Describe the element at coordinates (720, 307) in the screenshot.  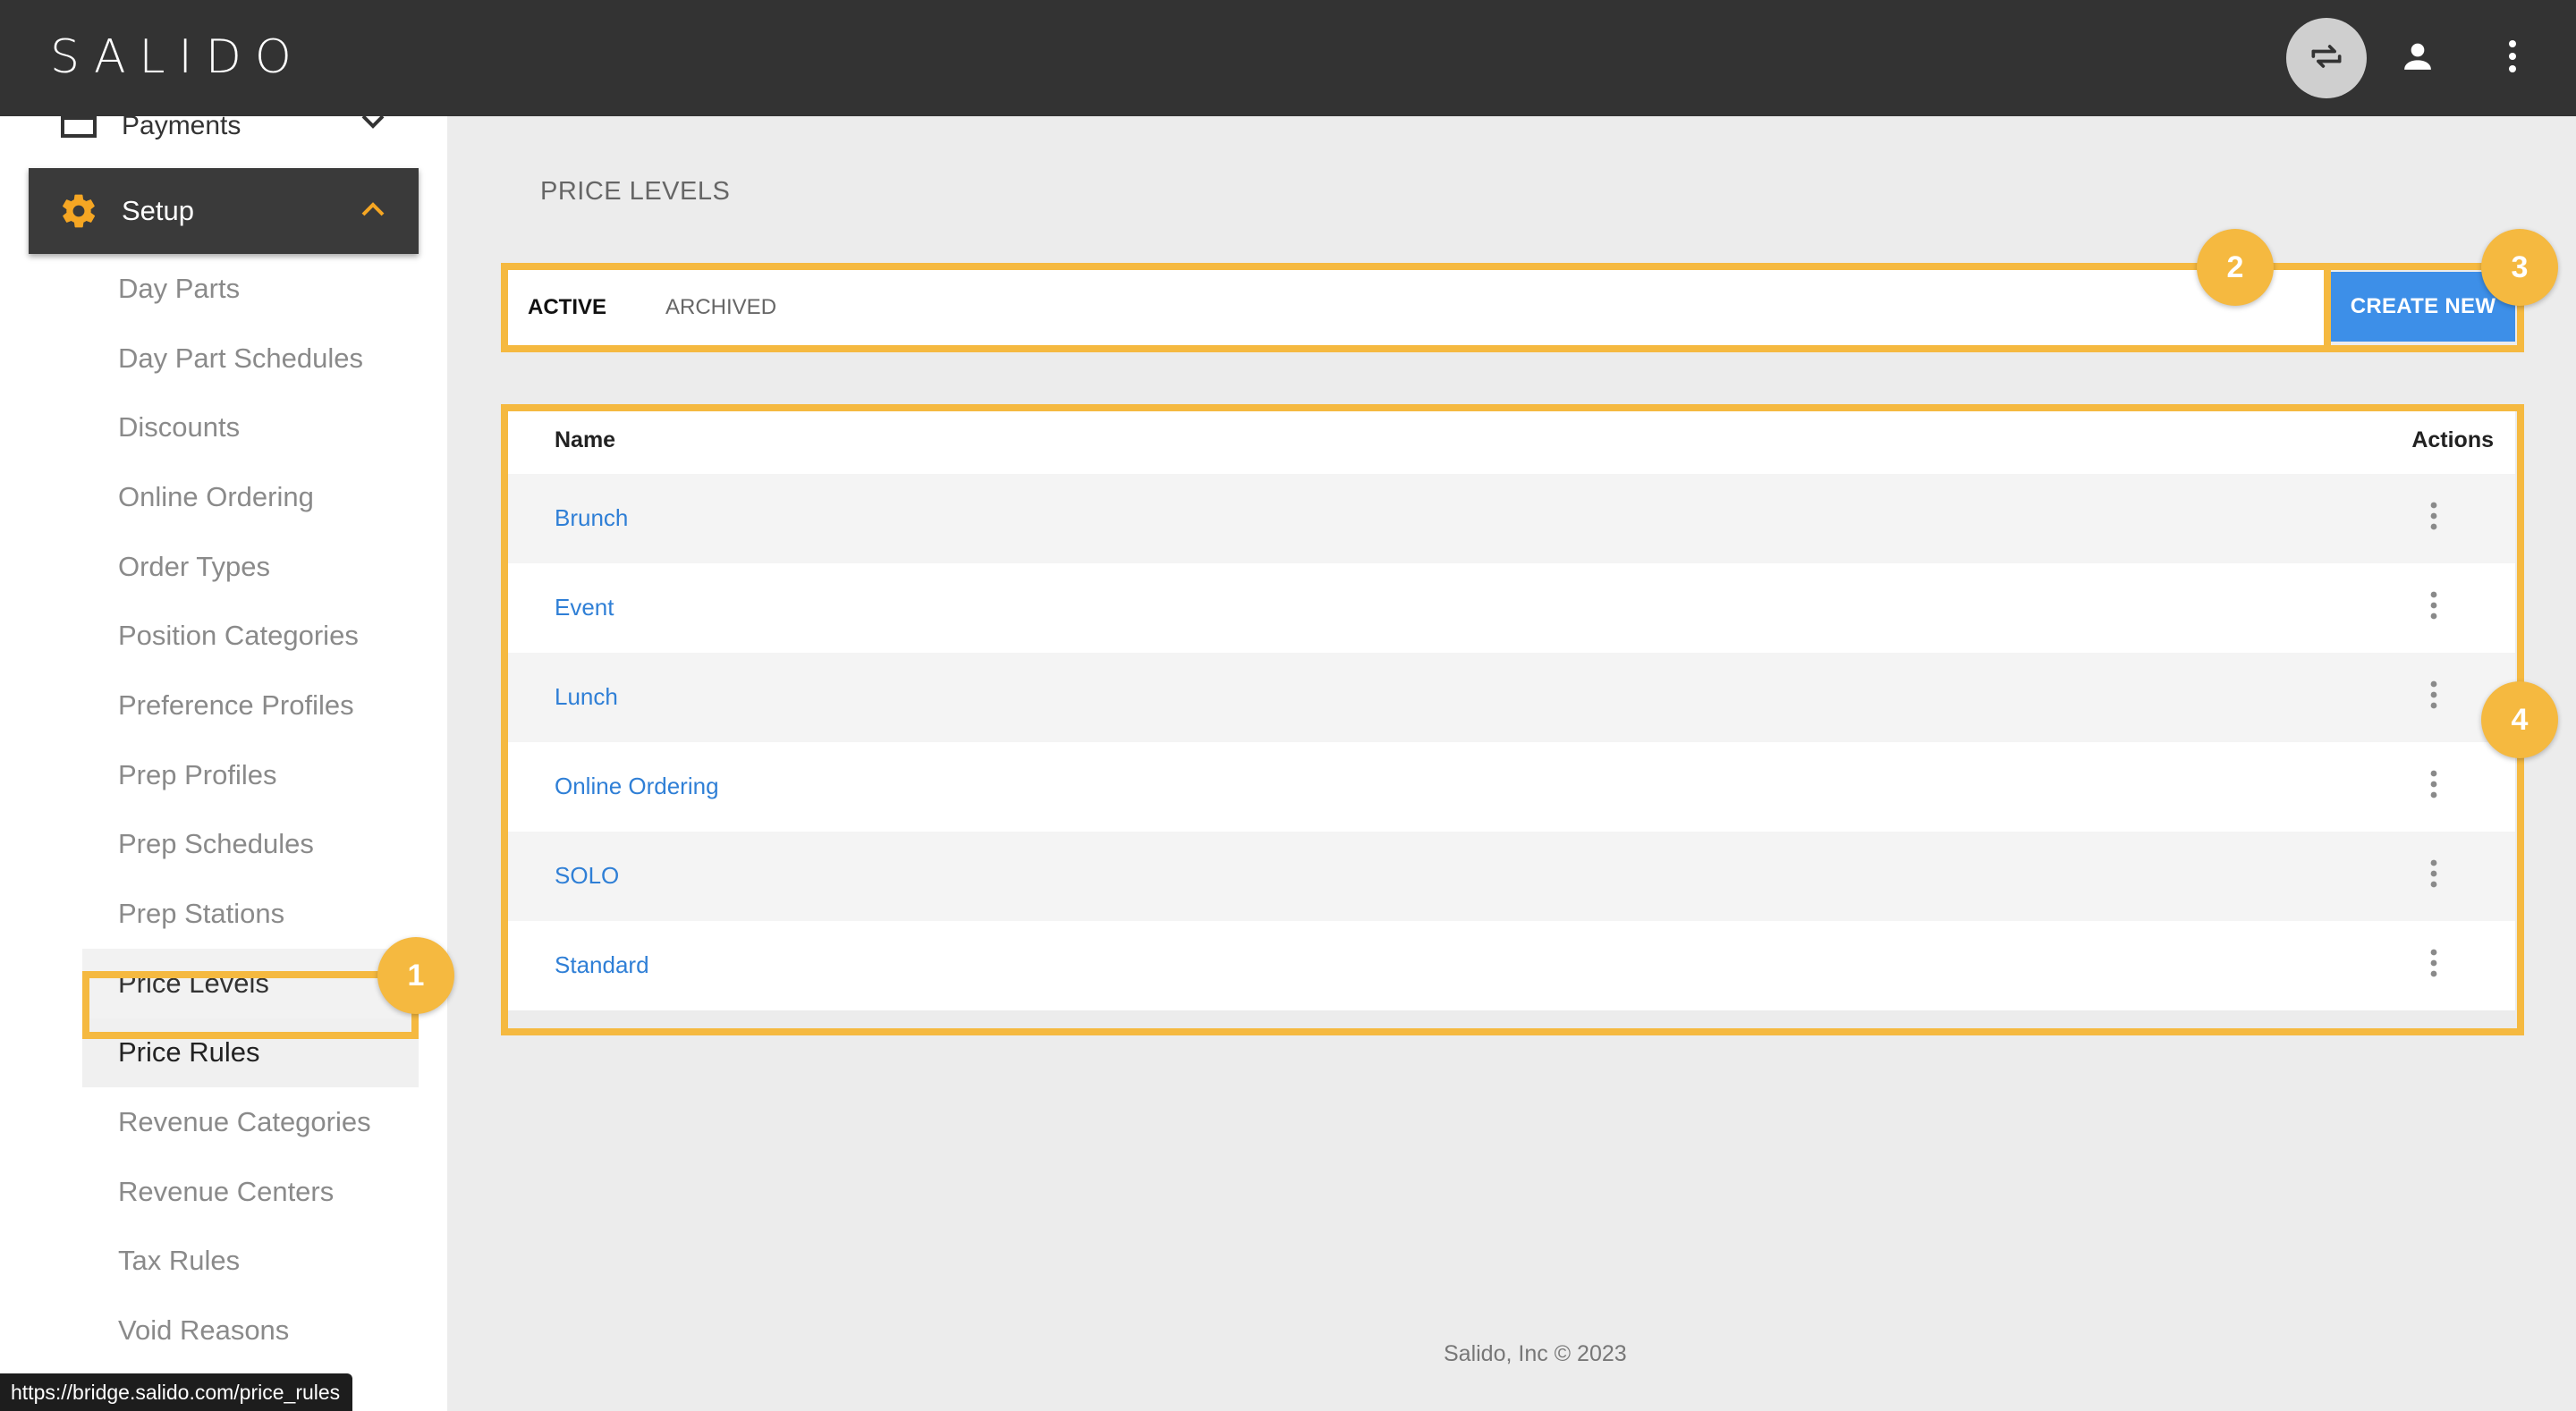
I see `tab-archived: ARCHIVED` at that location.